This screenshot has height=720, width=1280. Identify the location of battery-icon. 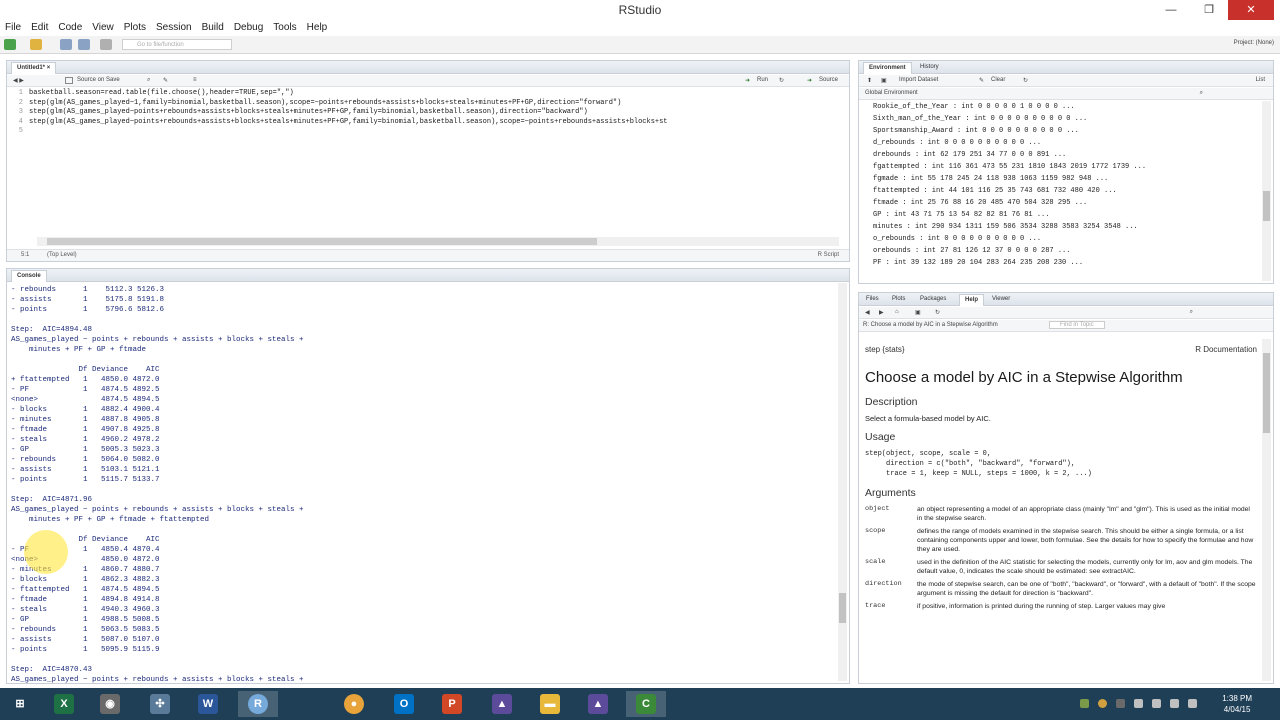
(1192, 703).